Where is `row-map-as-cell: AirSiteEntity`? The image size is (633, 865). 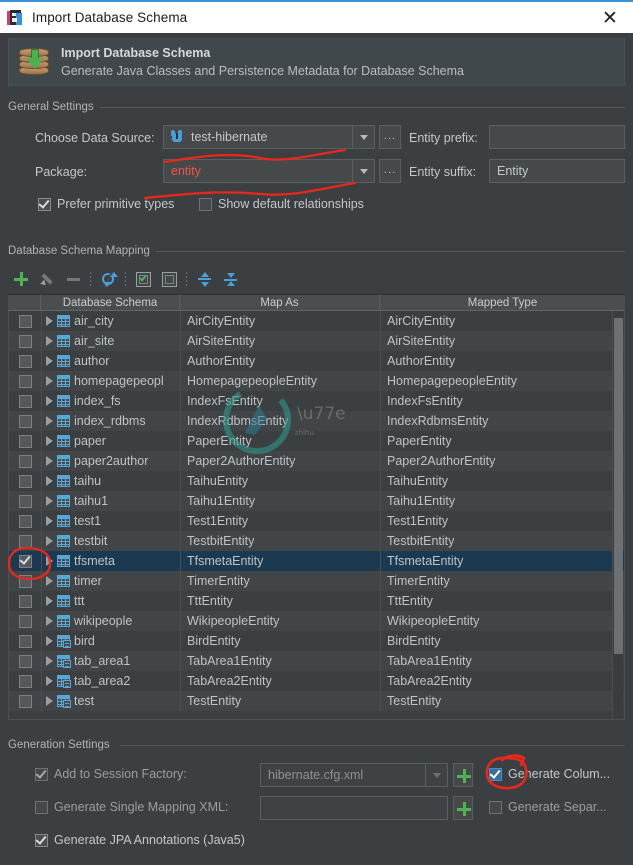 row-map-as-cell: AirSiteEntity is located at coordinates (281, 341).